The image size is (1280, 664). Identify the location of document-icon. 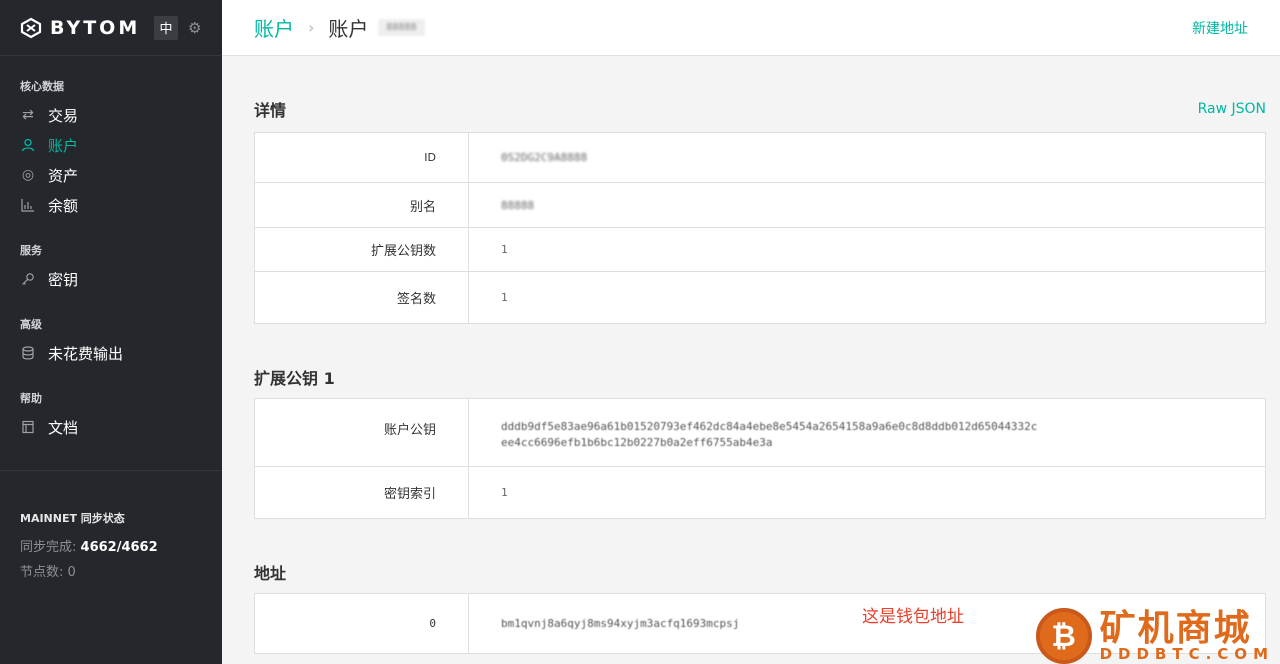
(28, 427).